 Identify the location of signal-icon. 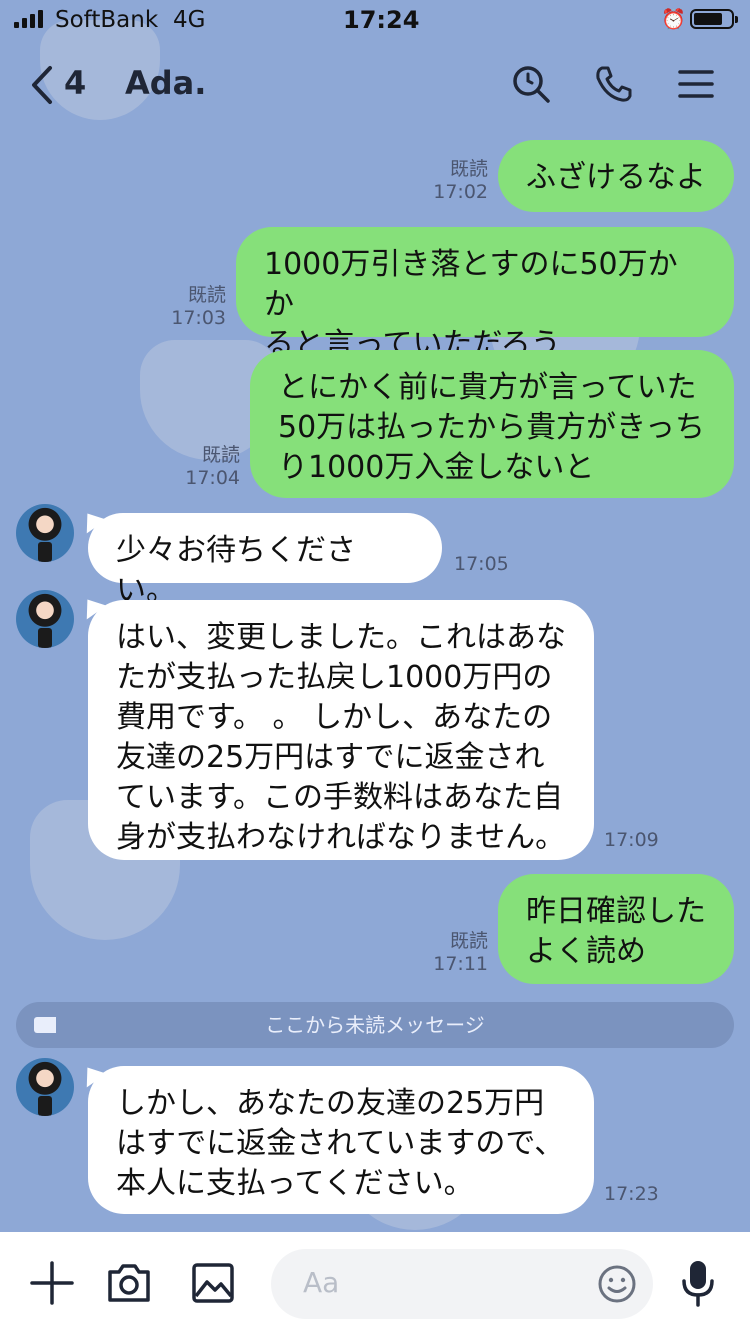
(28, 19).